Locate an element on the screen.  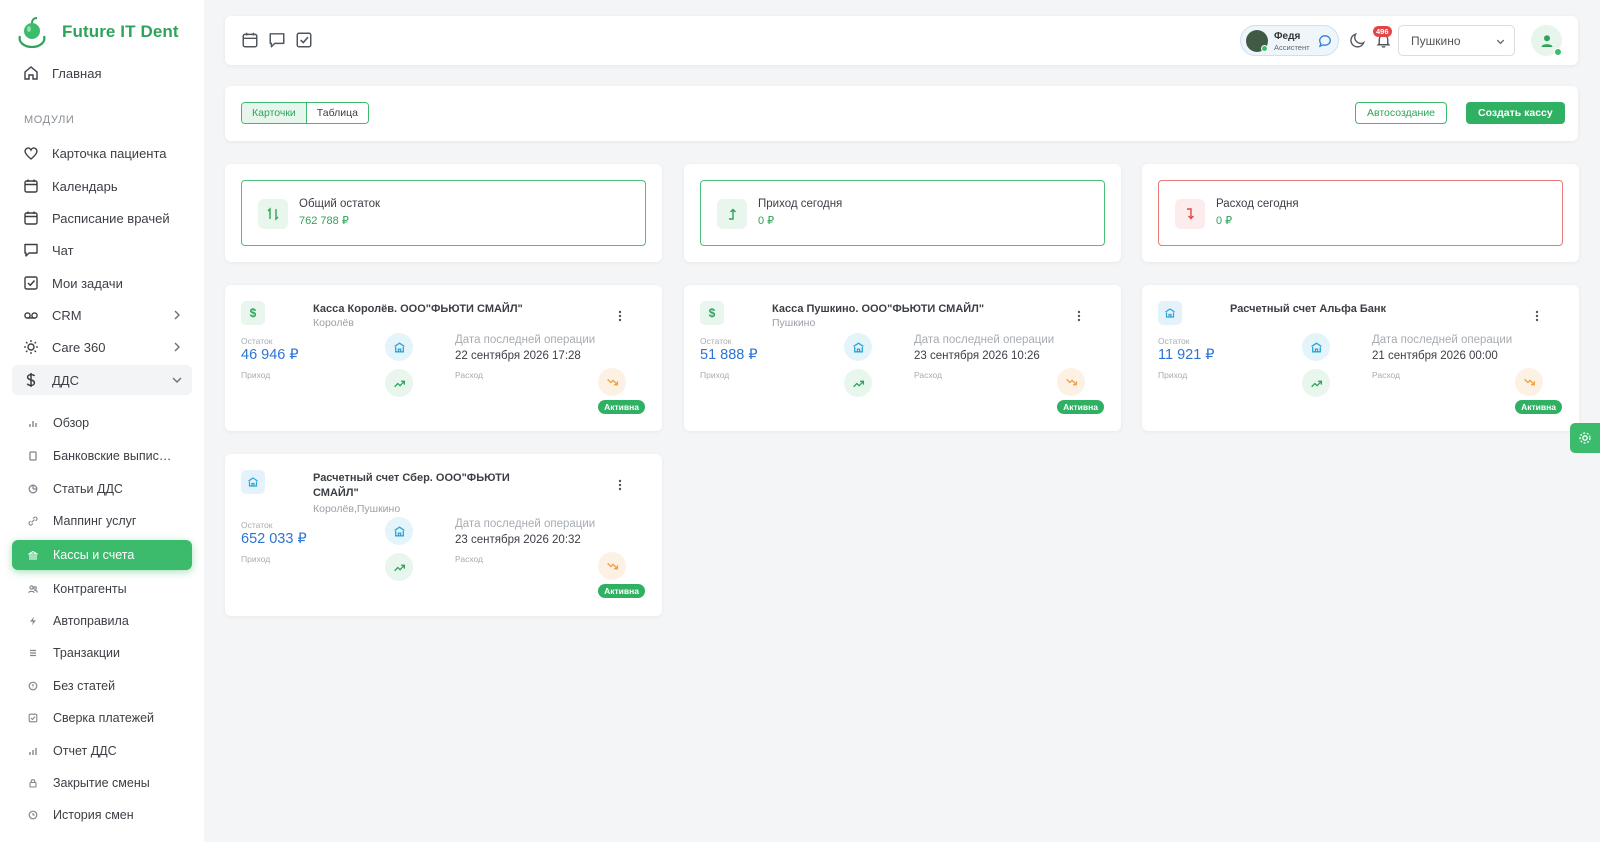
summary-expense-today: Расход сегодня 0 ₽ is located at coordinates (1360, 213).